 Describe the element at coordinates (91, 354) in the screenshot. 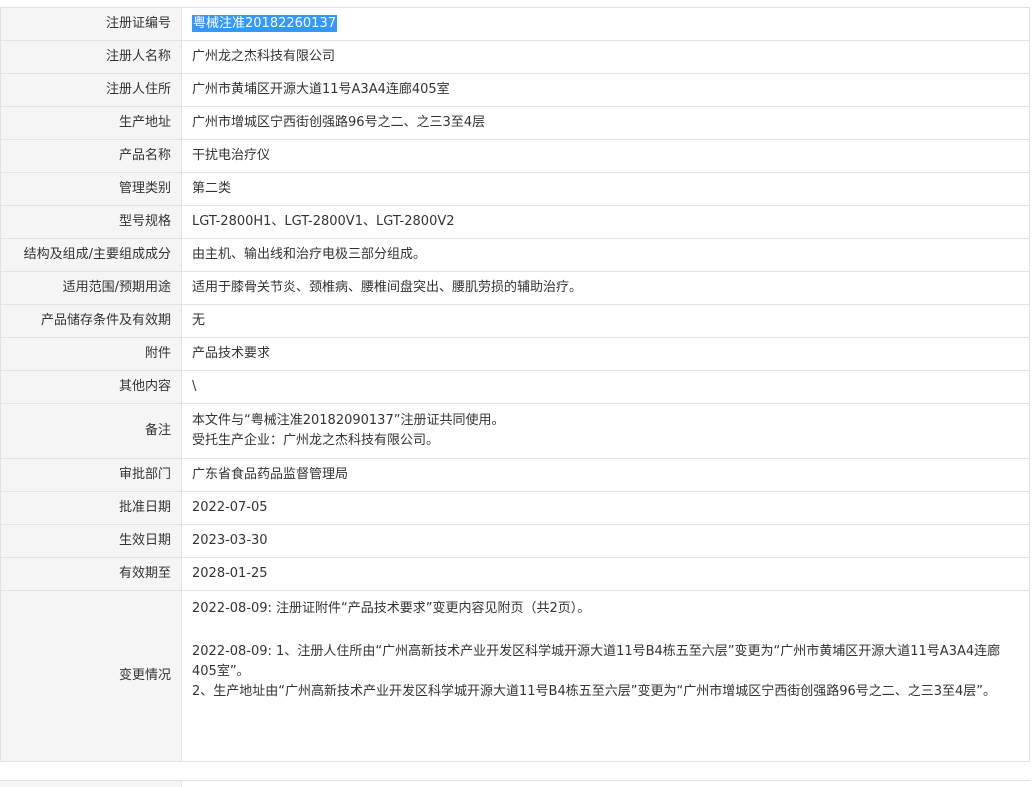

I see `label-attachment: 附件` at that location.